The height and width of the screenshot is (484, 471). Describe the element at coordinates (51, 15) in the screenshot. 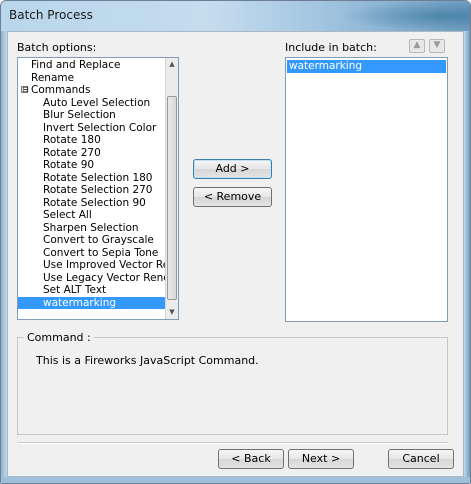

I see `window-title: Batch Process` at that location.